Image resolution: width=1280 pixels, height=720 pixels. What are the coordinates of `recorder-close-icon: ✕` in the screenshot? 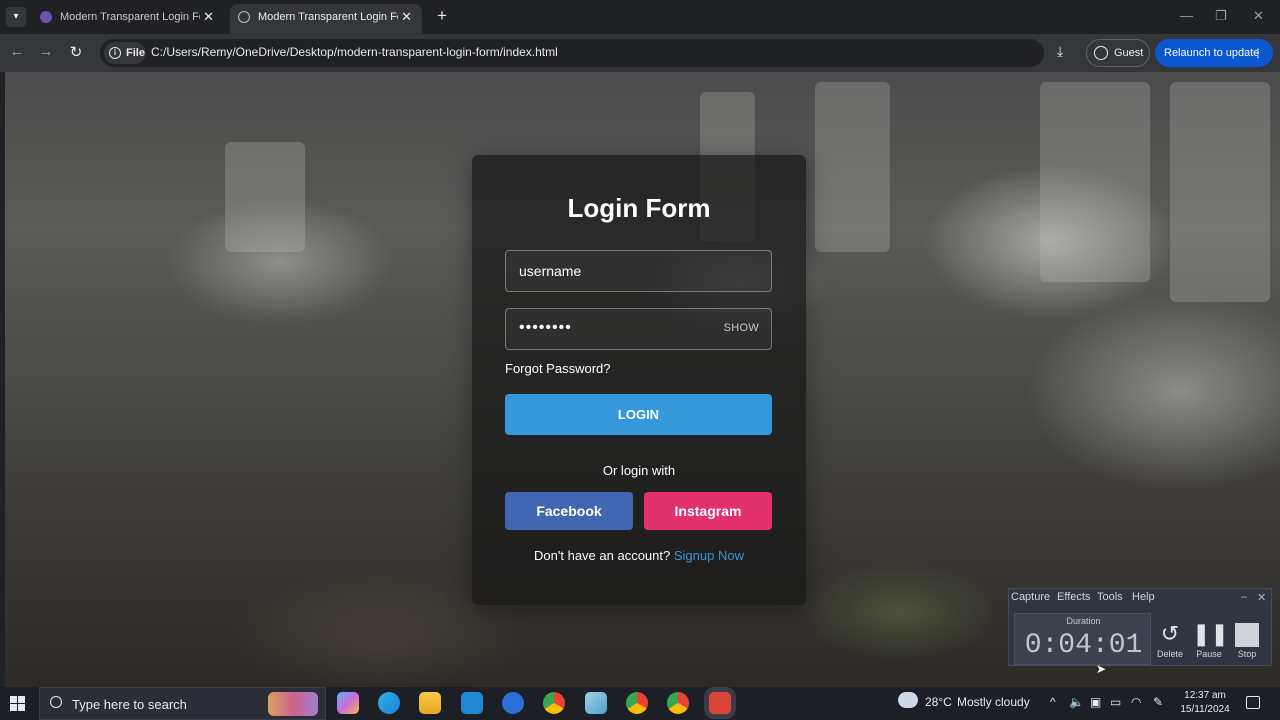 It's located at (1261, 597).